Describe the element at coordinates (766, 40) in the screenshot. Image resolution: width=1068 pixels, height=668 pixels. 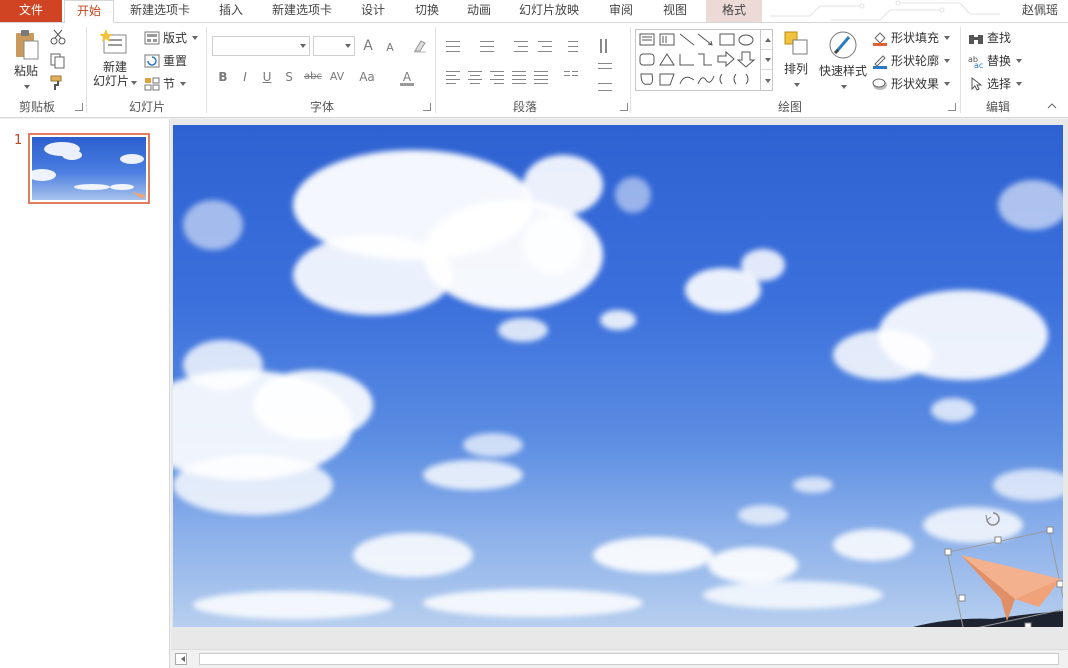
I see `shapes-scroll-up-icon` at that location.